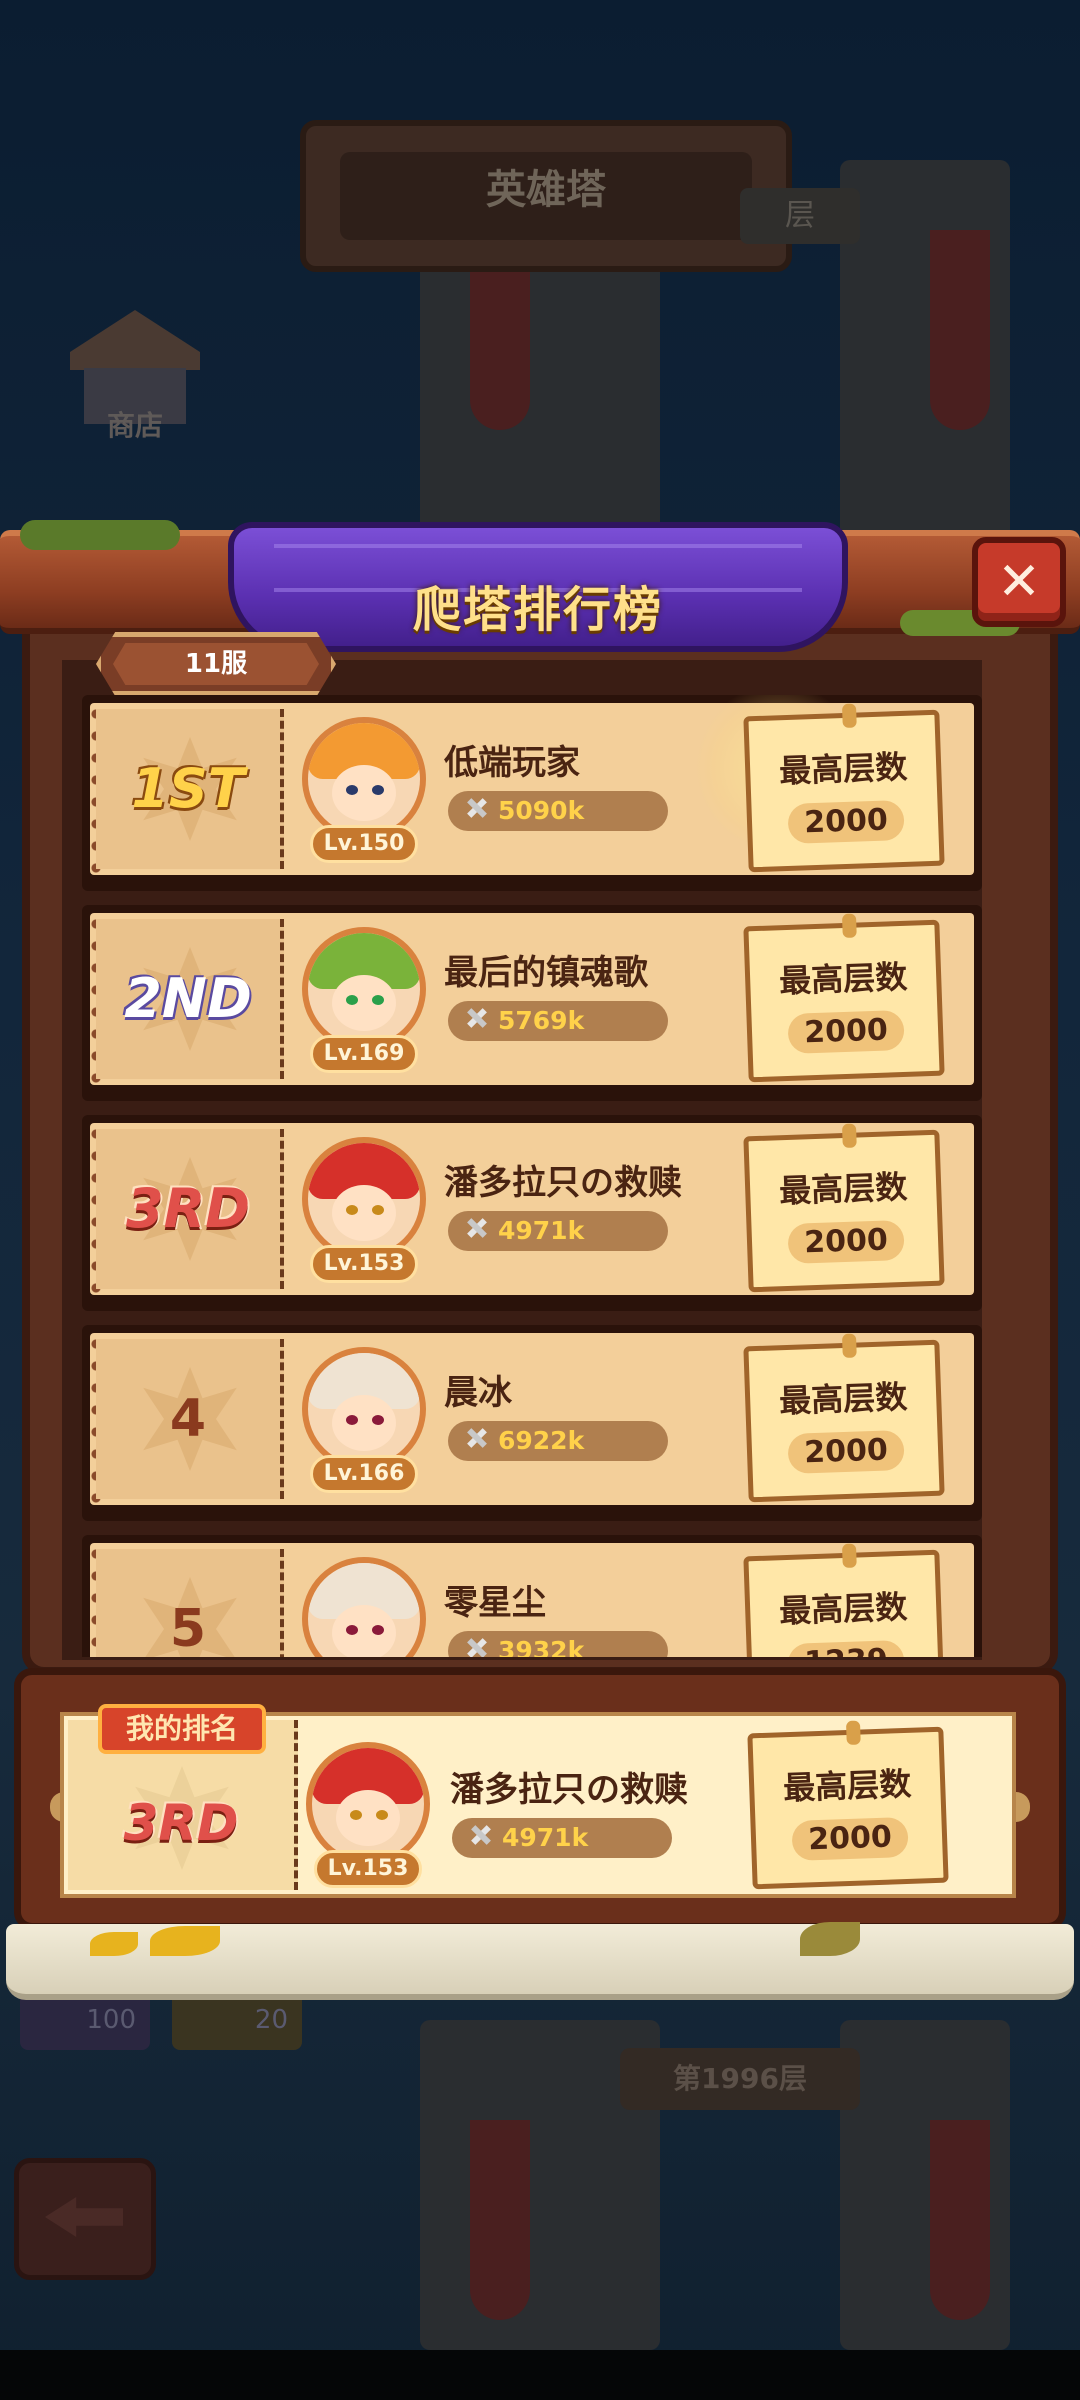 The image size is (1080, 2400). Describe the element at coordinates (188, 788) in the screenshot. I see `rank-label: 1ST` at that location.